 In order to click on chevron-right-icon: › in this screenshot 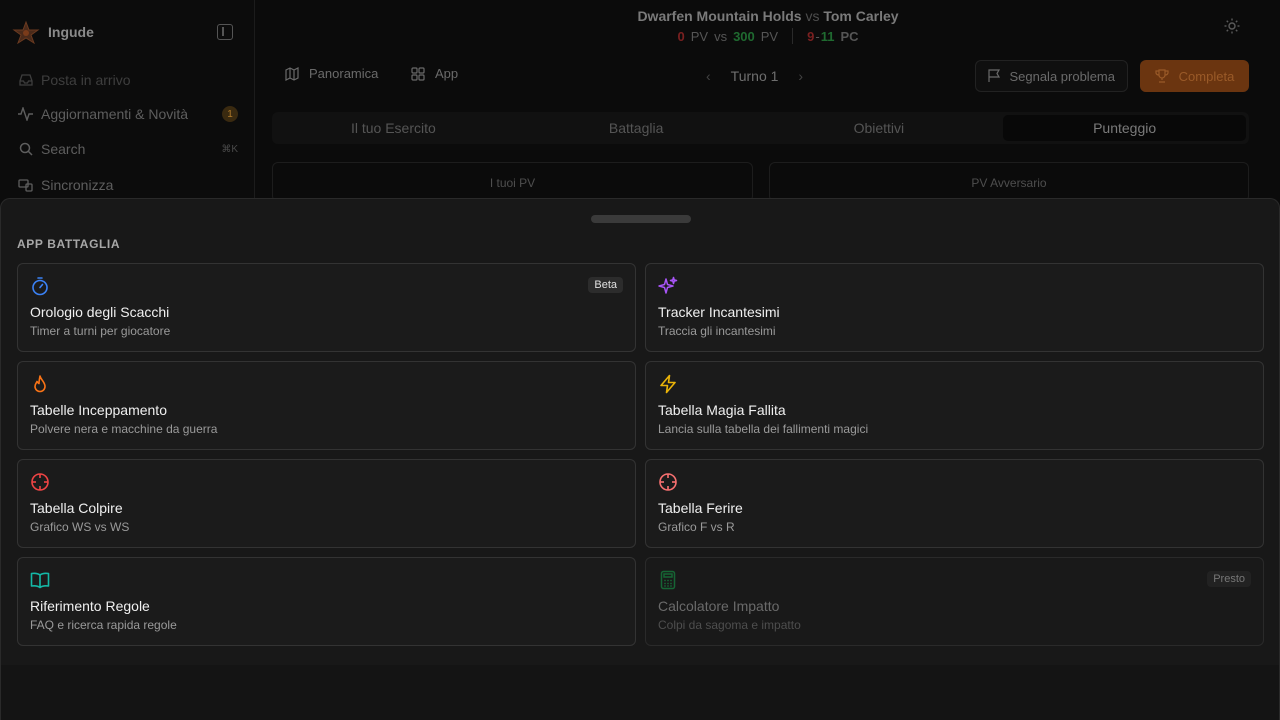, I will do `click(800, 76)`.